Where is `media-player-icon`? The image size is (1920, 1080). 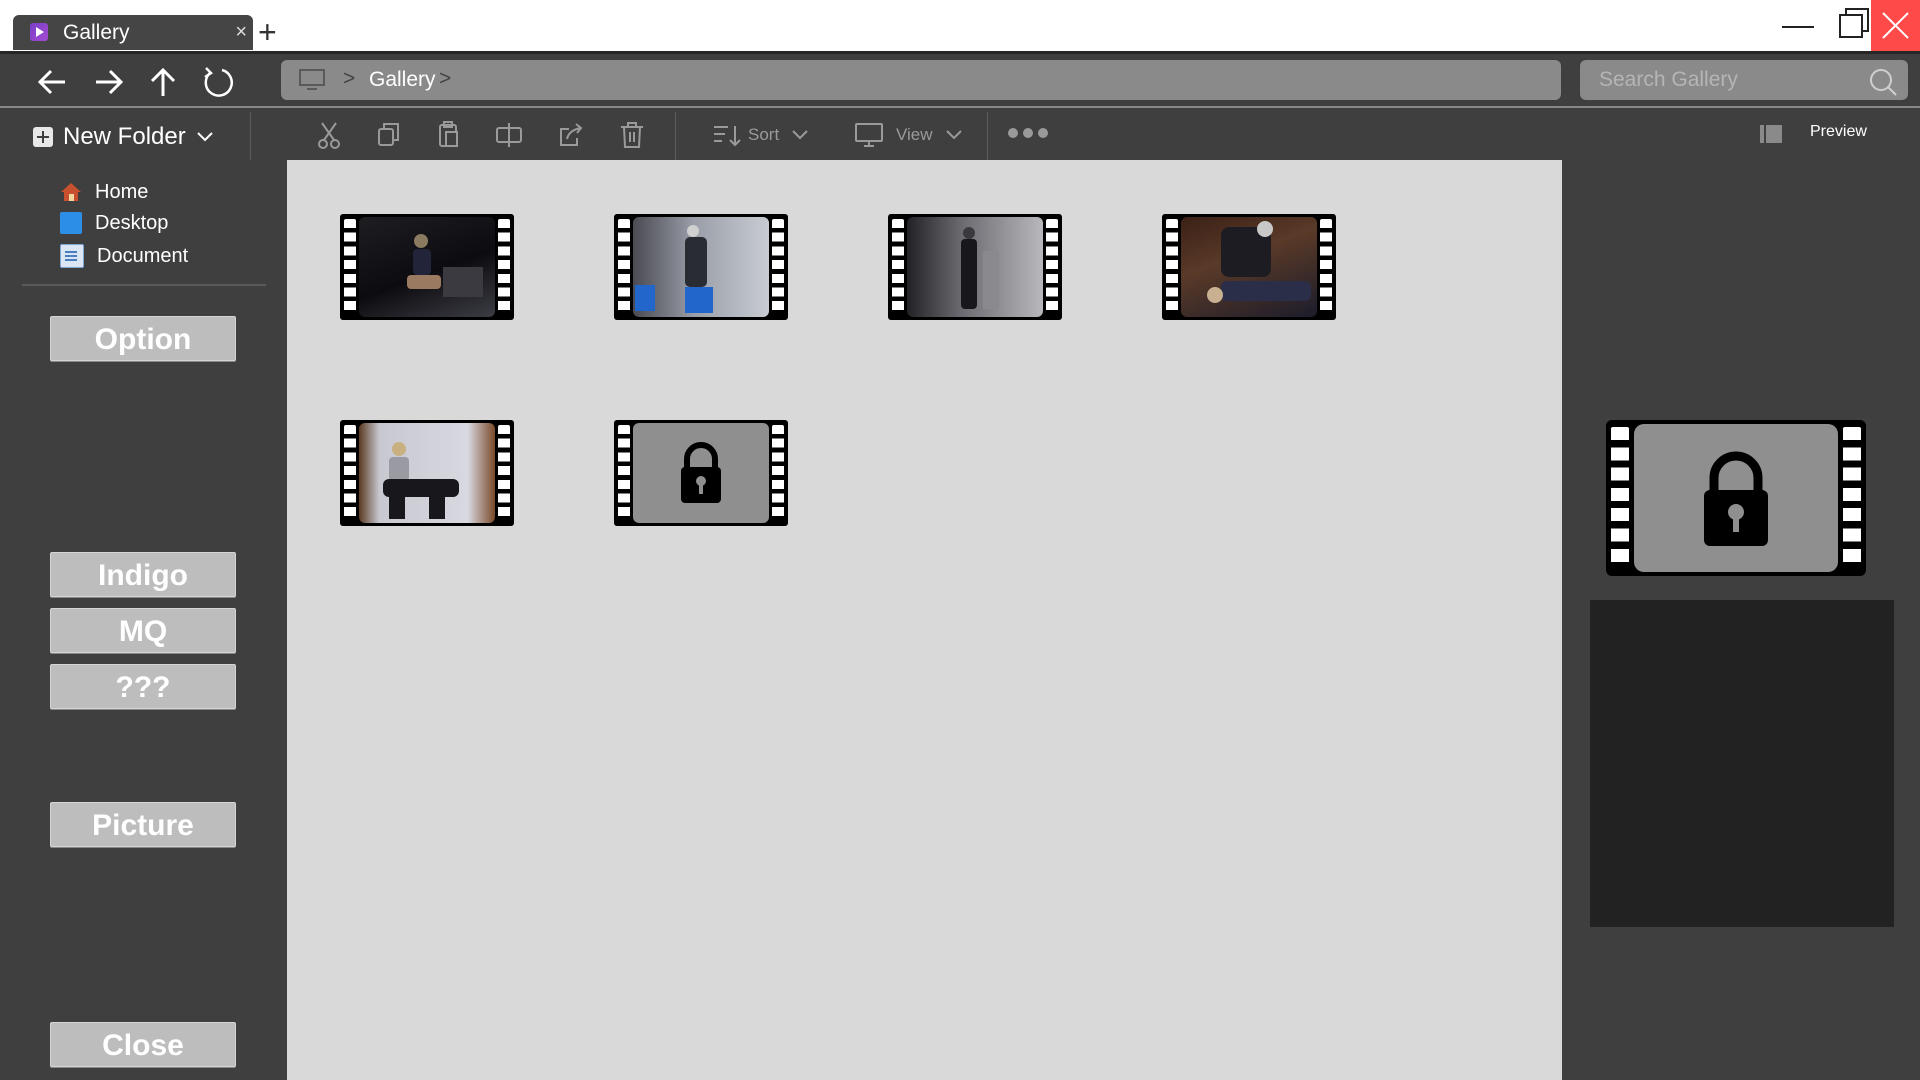 media-player-icon is located at coordinates (39, 32).